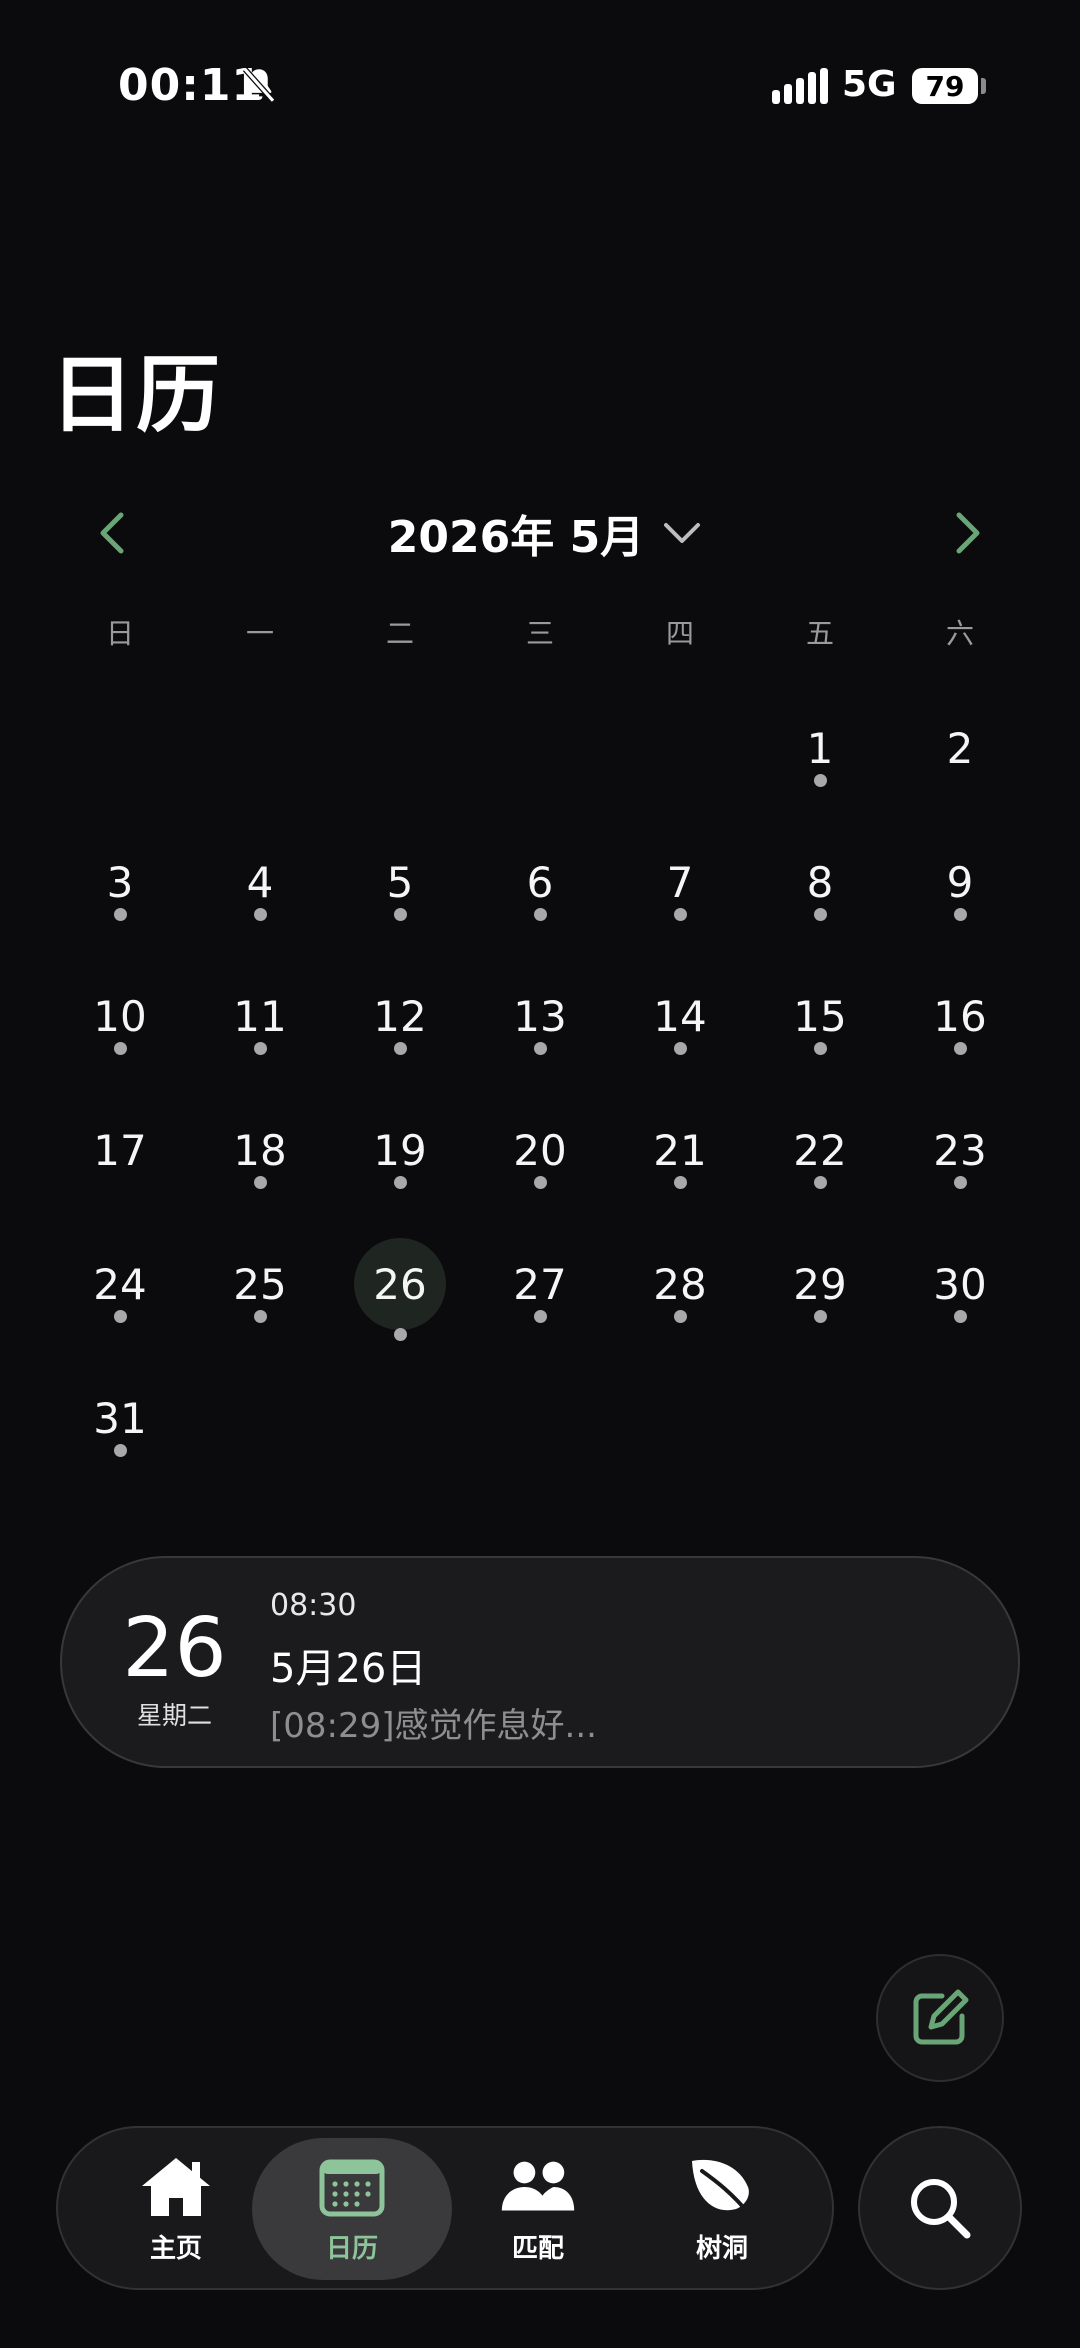 The width and height of the screenshot is (1080, 2348). What do you see at coordinates (680, 1285) in the screenshot?
I see `day-cell: 28` at bounding box center [680, 1285].